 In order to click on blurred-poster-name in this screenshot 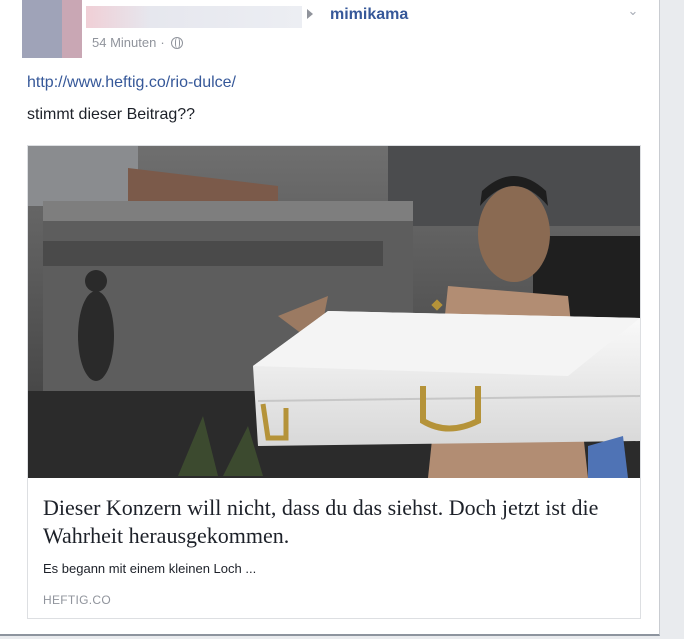, I will do `click(194, 17)`.